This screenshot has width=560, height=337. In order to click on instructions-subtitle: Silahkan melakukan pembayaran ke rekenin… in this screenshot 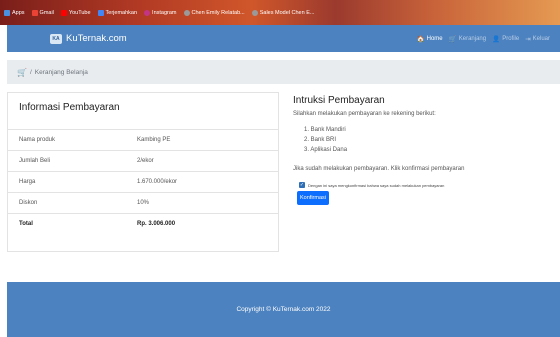, I will do `click(364, 114)`.